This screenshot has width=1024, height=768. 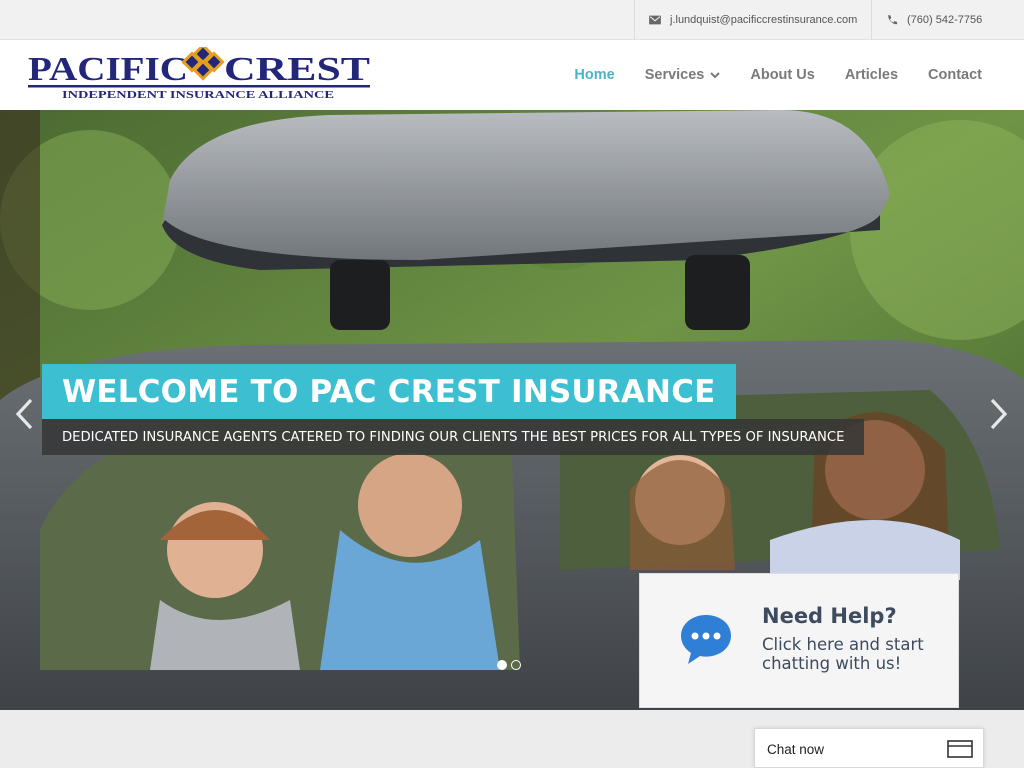 I want to click on chat-now-label: Chat now, so click(x=795, y=749).